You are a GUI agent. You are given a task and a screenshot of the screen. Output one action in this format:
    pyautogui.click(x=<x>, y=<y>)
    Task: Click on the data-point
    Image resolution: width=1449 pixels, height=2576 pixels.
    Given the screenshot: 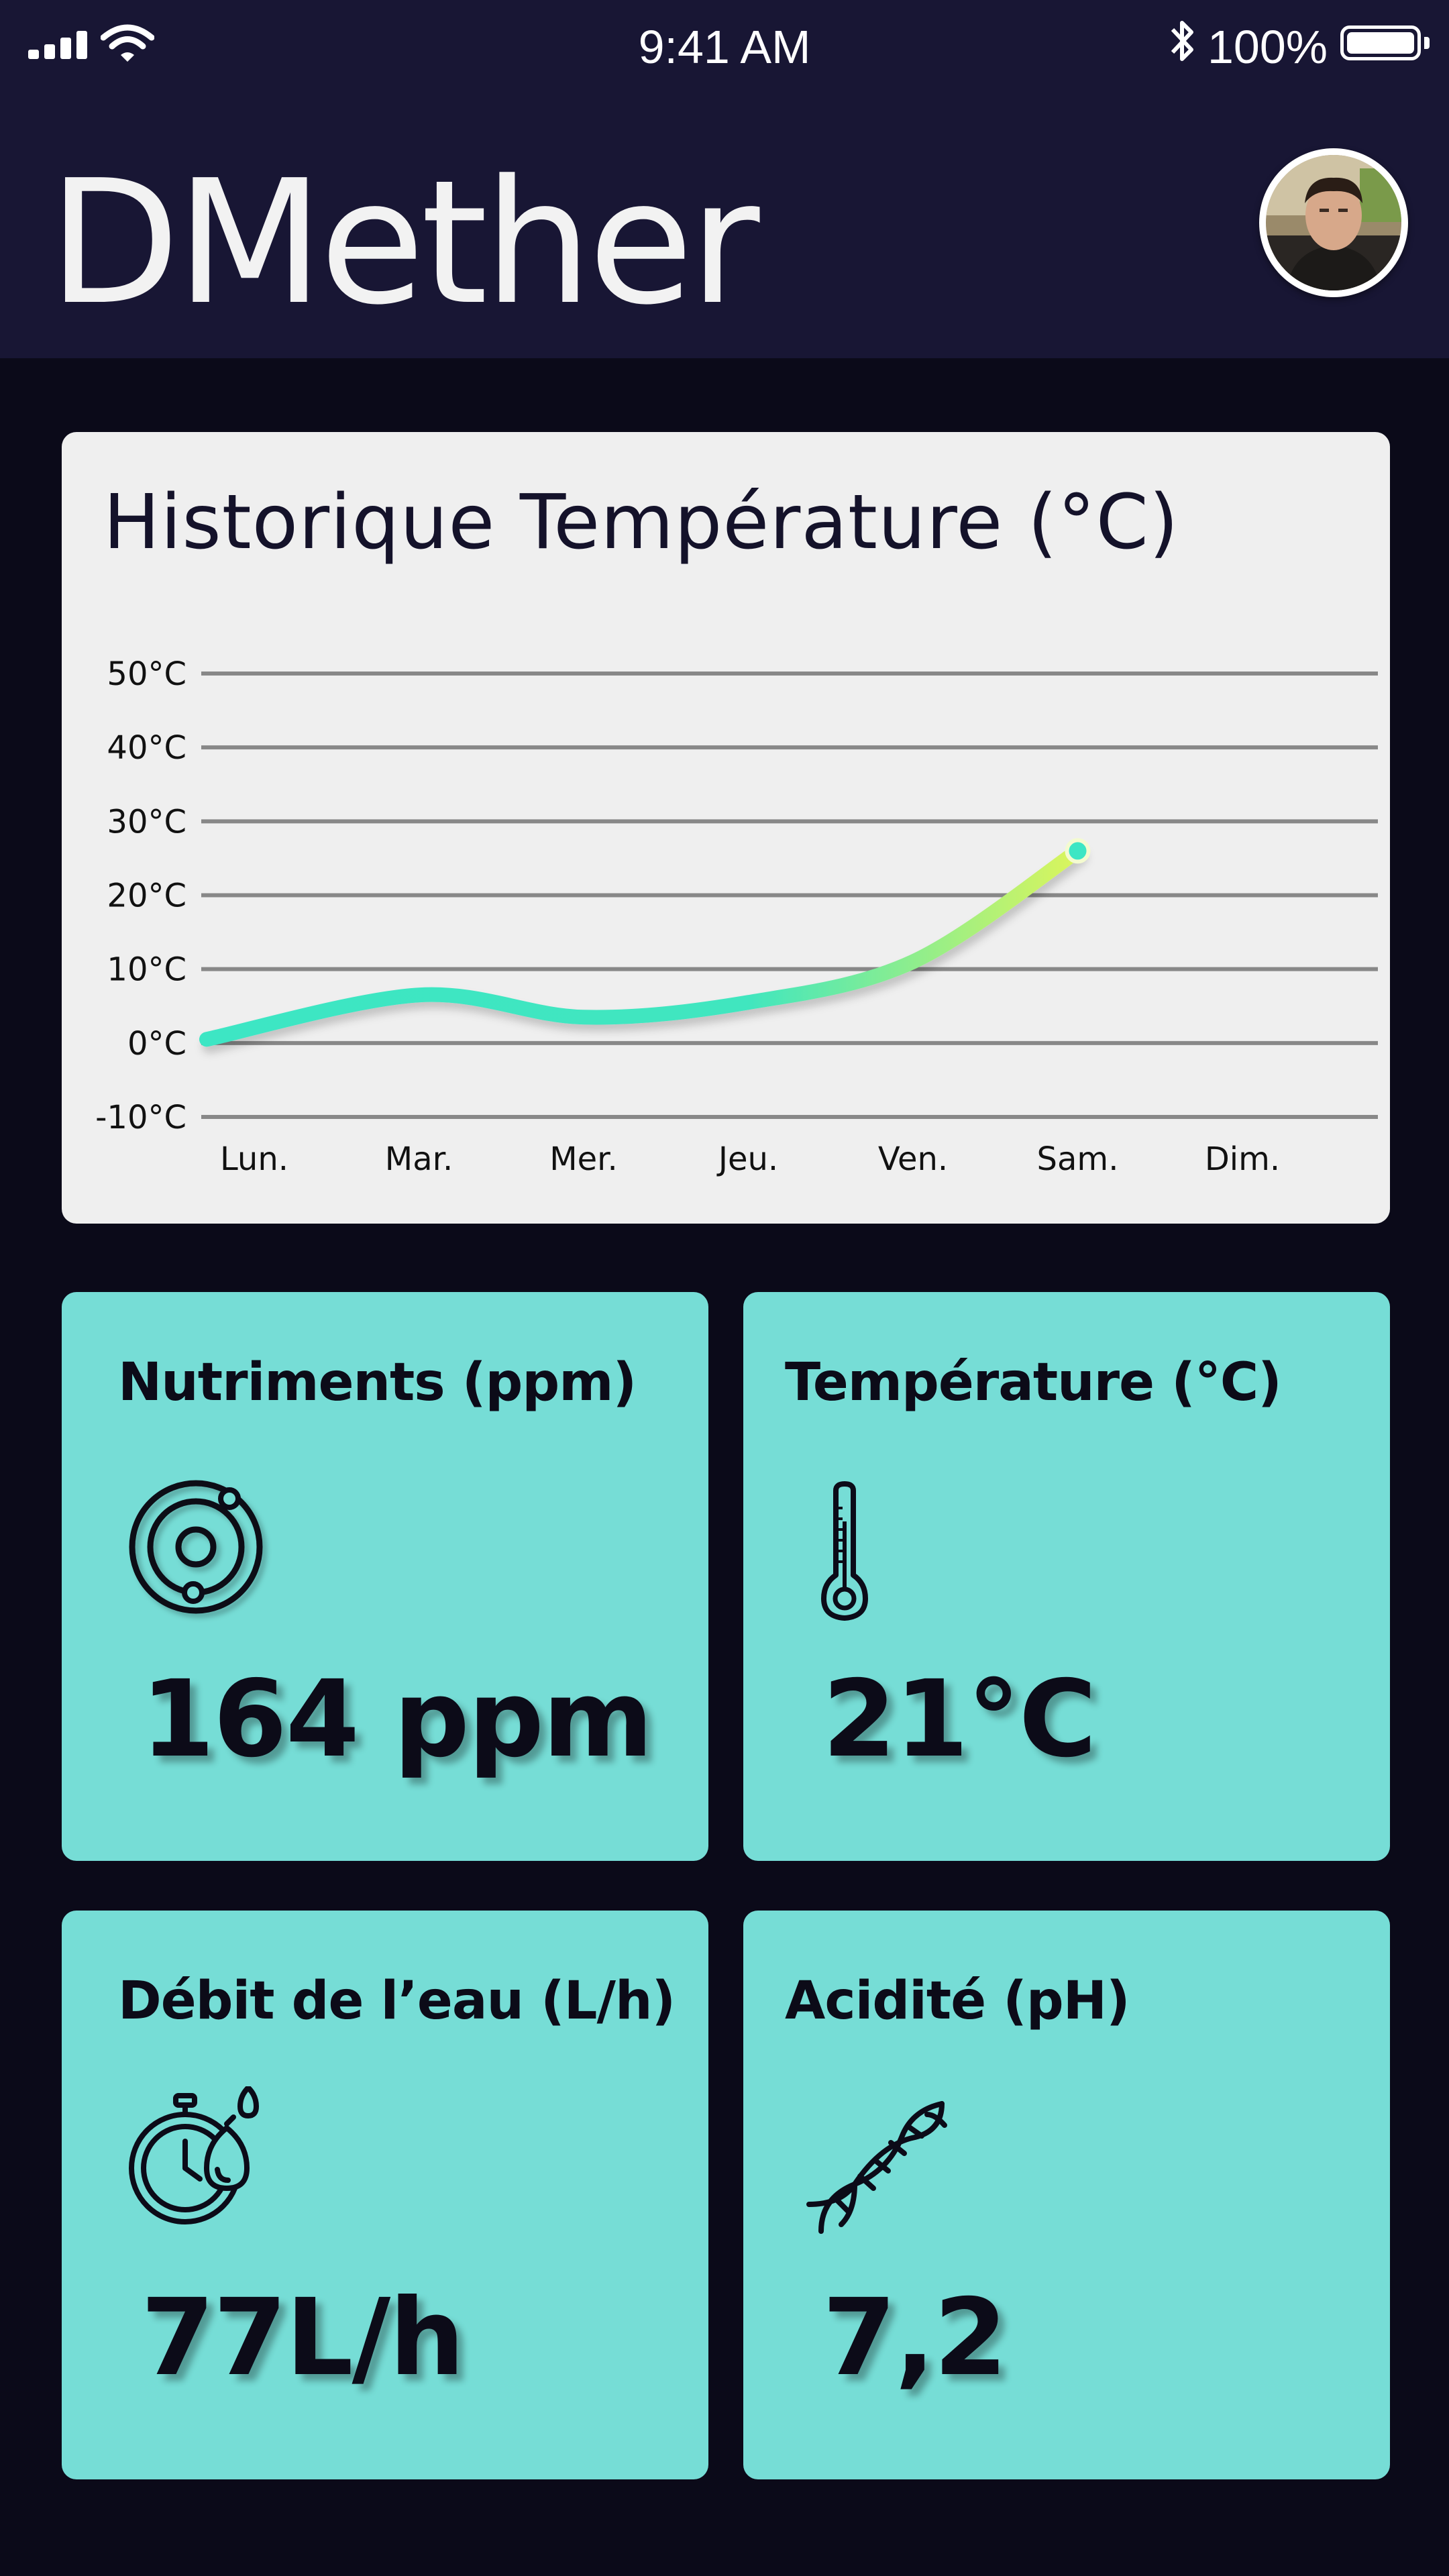 What is the action you would take?
    pyautogui.click(x=1078, y=851)
    